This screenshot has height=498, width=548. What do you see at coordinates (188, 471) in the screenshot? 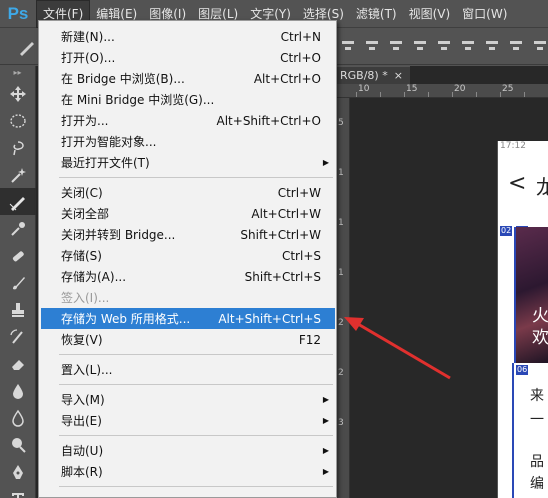
I see `menu-item-scripts: 脚本(R) ▶` at bounding box center [188, 471].